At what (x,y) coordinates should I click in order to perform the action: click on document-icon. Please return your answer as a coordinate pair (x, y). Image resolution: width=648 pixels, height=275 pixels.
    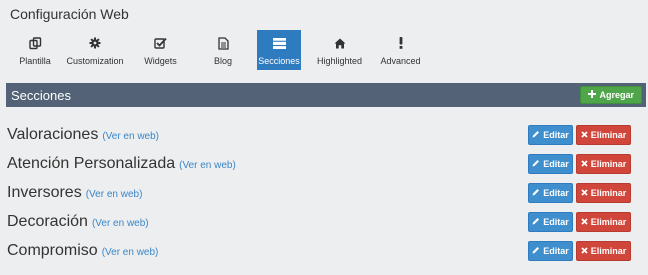
    Looking at the image, I should click on (223, 43).